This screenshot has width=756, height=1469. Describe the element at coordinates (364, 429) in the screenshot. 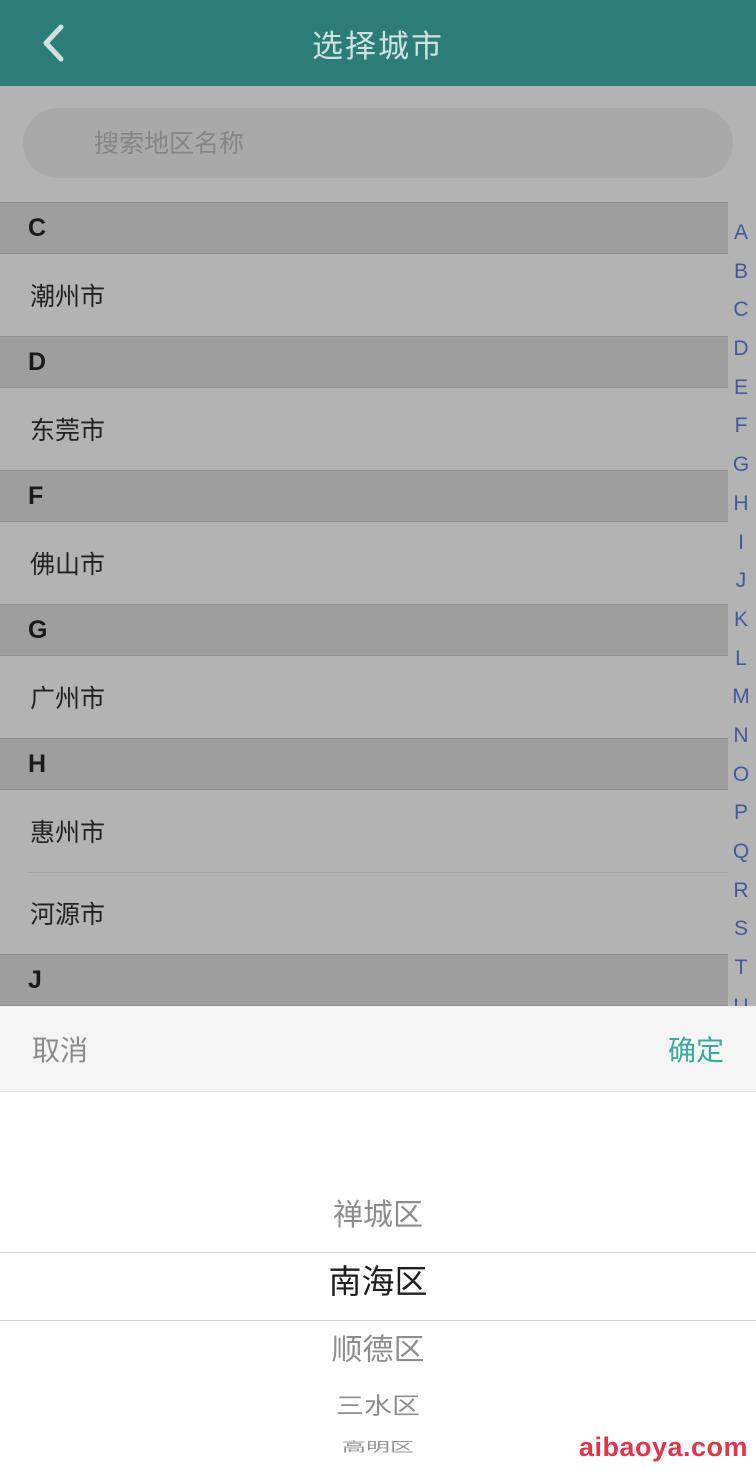

I see `city-item: 东莞市` at that location.